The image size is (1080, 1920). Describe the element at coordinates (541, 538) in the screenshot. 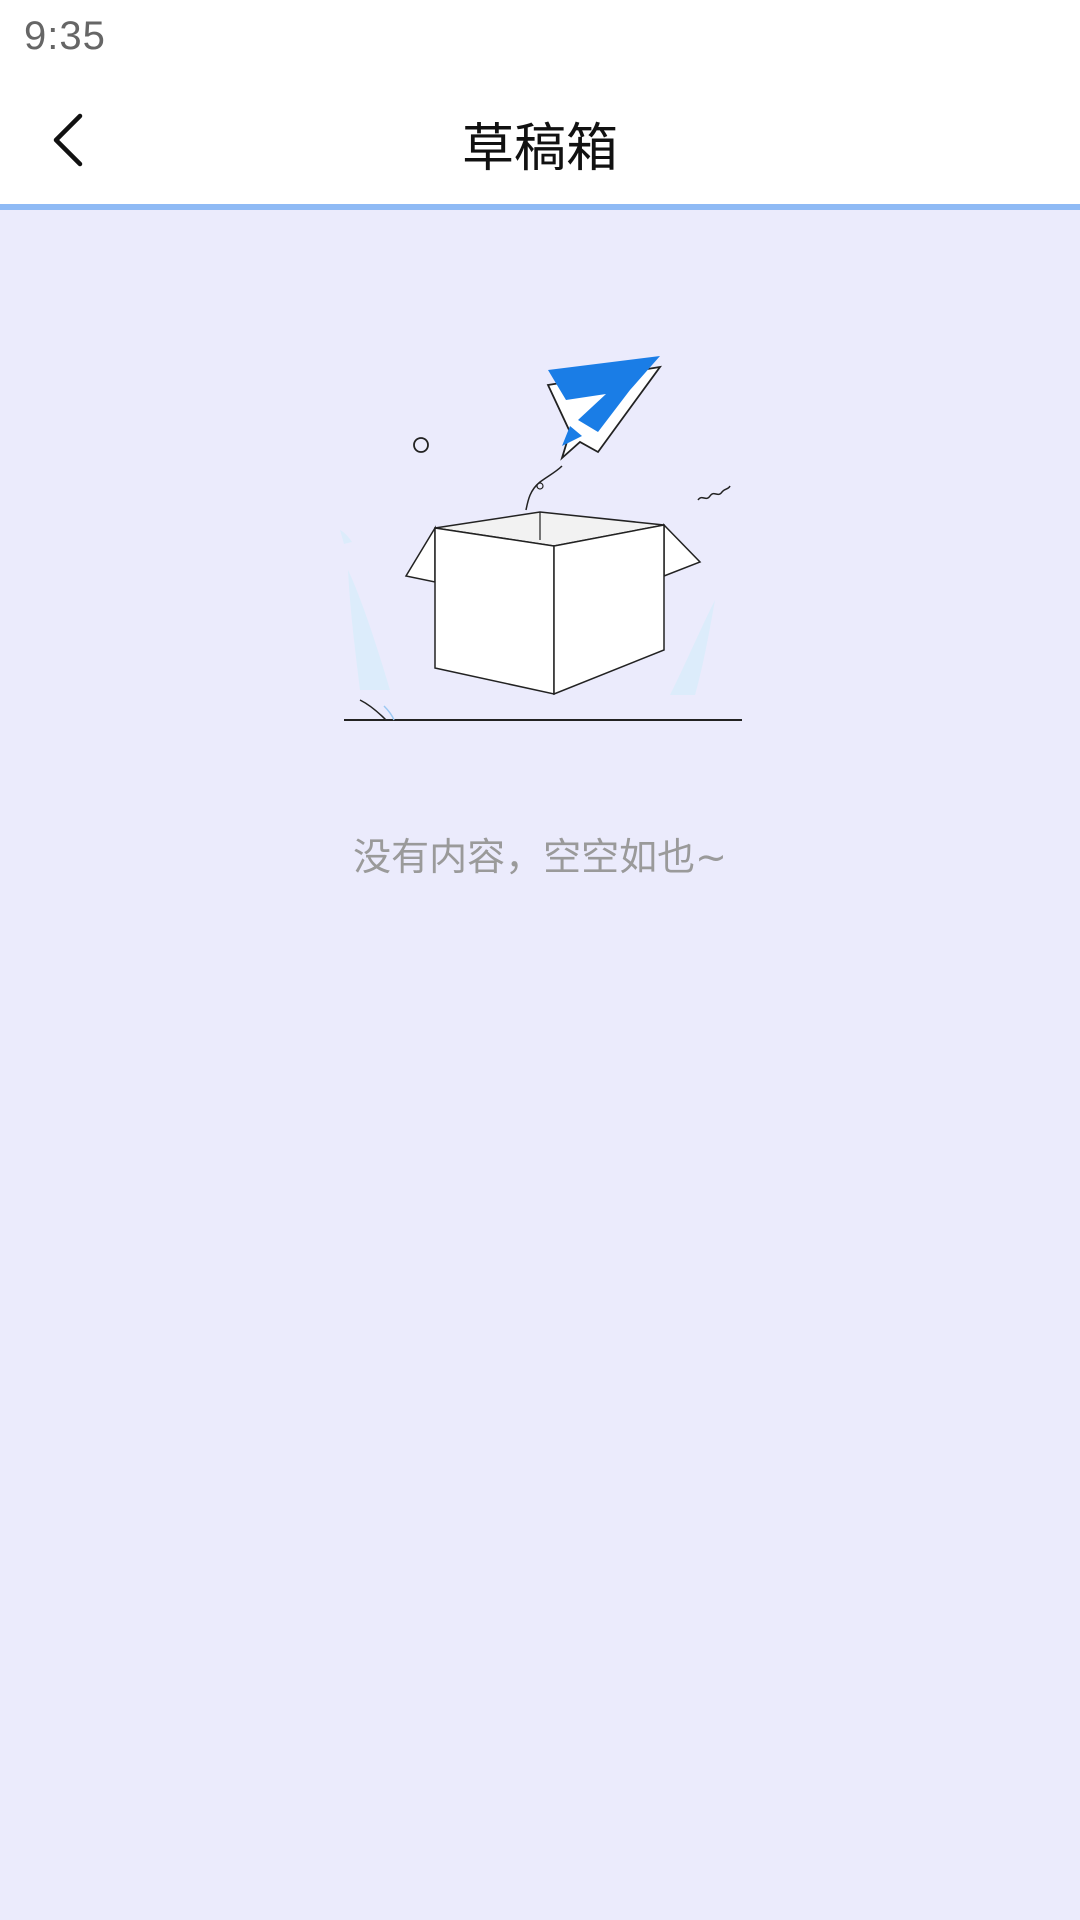

I see `empty-box-illustration` at that location.